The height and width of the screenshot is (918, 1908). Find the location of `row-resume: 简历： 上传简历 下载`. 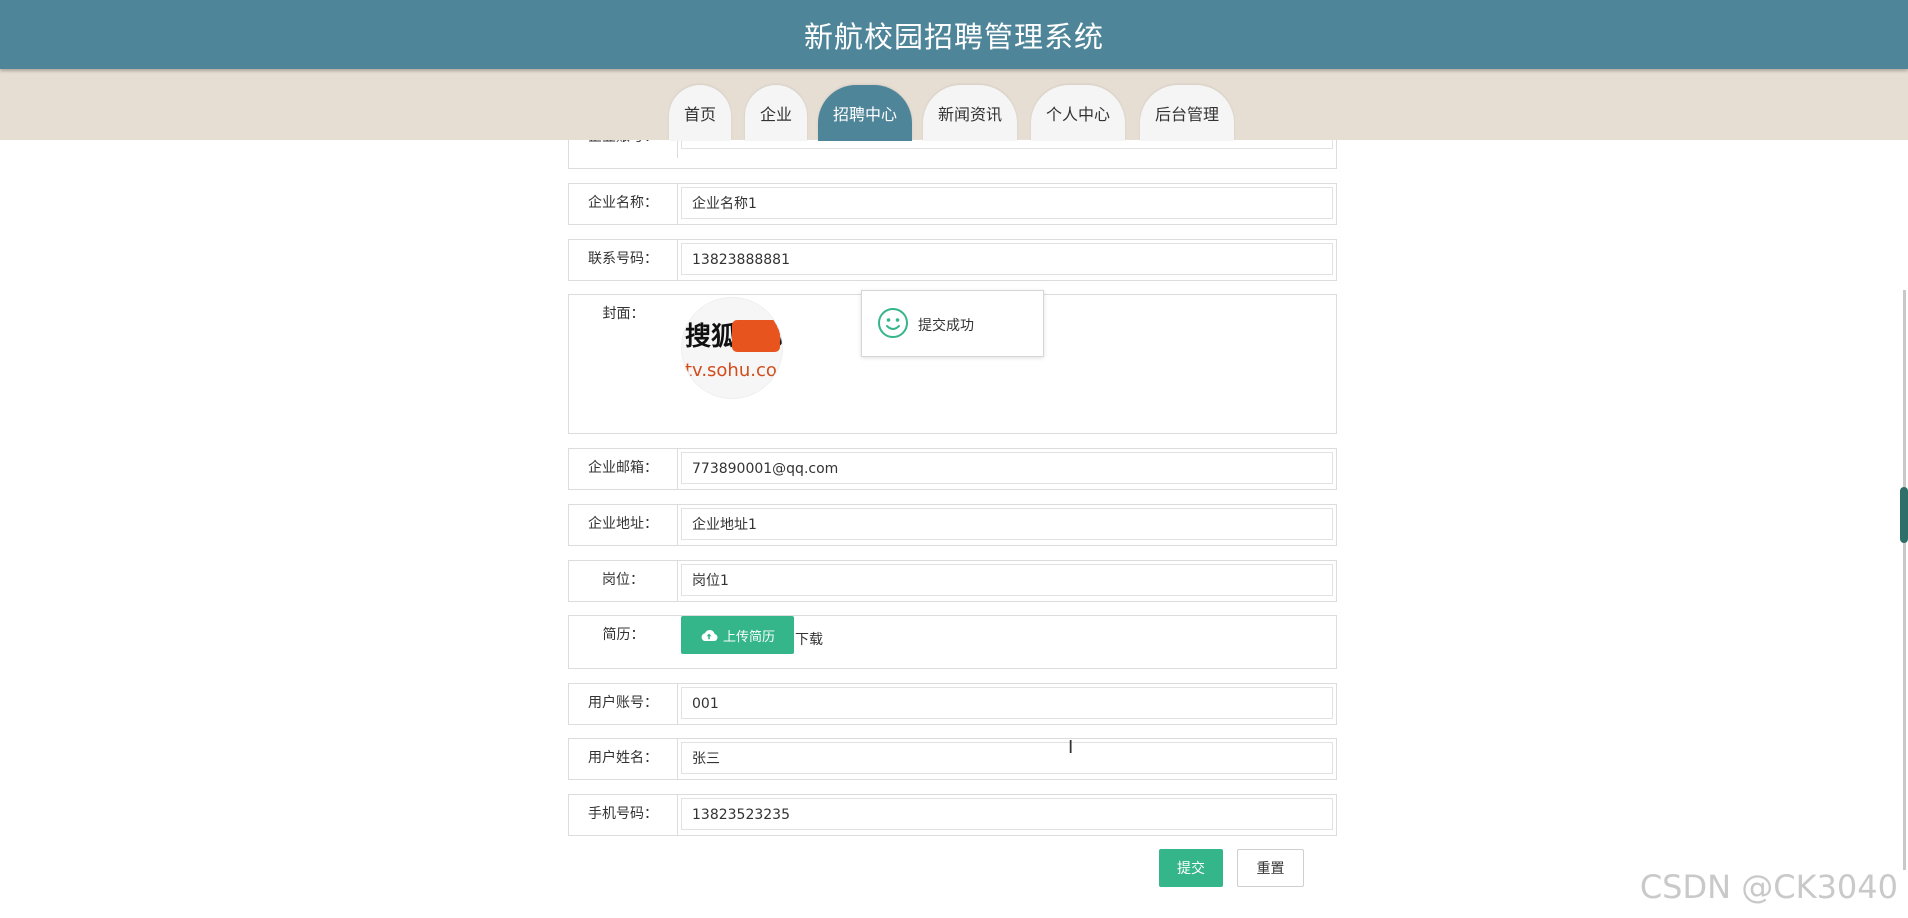

row-resume: 简历： 上传简历 下载 is located at coordinates (952, 642).